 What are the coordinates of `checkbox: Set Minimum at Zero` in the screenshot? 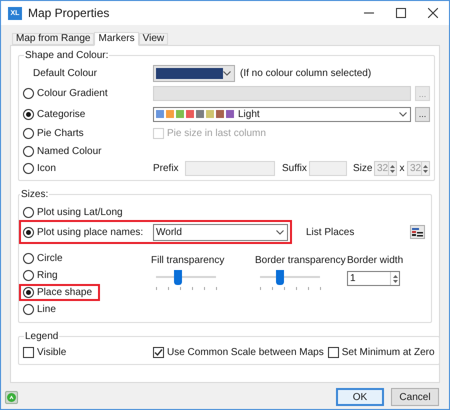 It's located at (381, 352).